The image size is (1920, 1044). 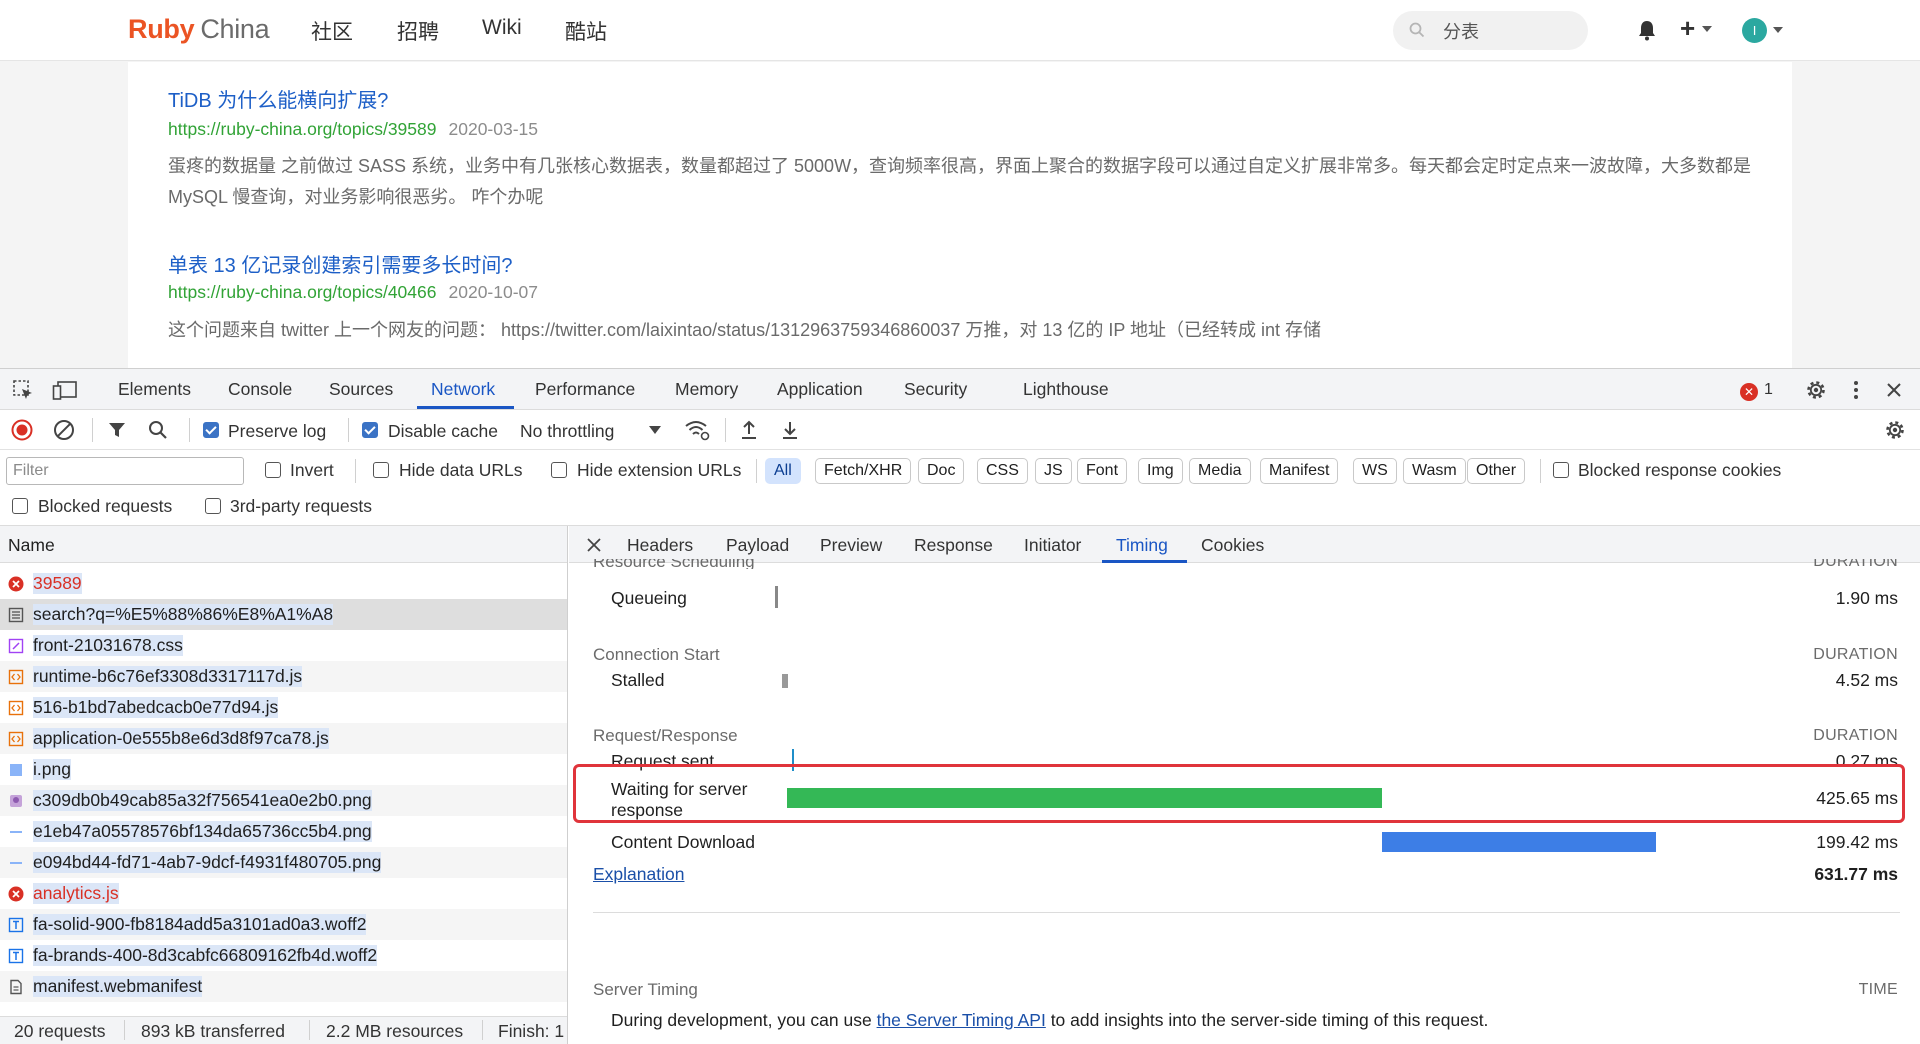 What do you see at coordinates (706, 389) in the screenshot?
I see `tab-memory: Memory` at bounding box center [706, 389].